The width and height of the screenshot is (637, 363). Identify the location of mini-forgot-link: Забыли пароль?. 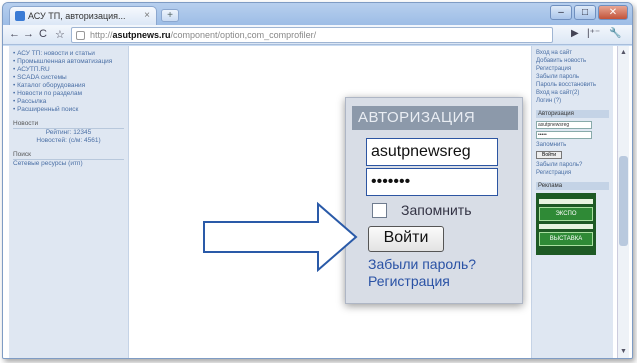
(572, 165).